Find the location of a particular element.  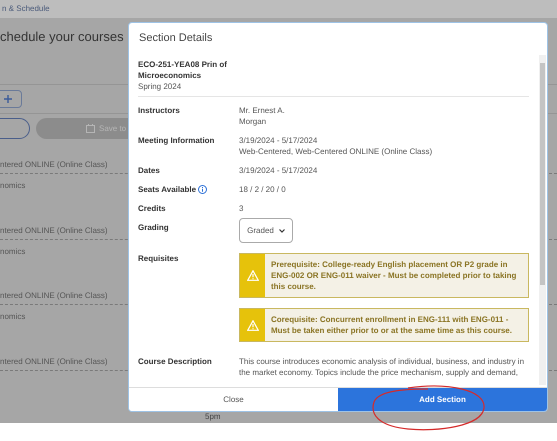

field-label: Seats Available is located at coordinates (167, 189).